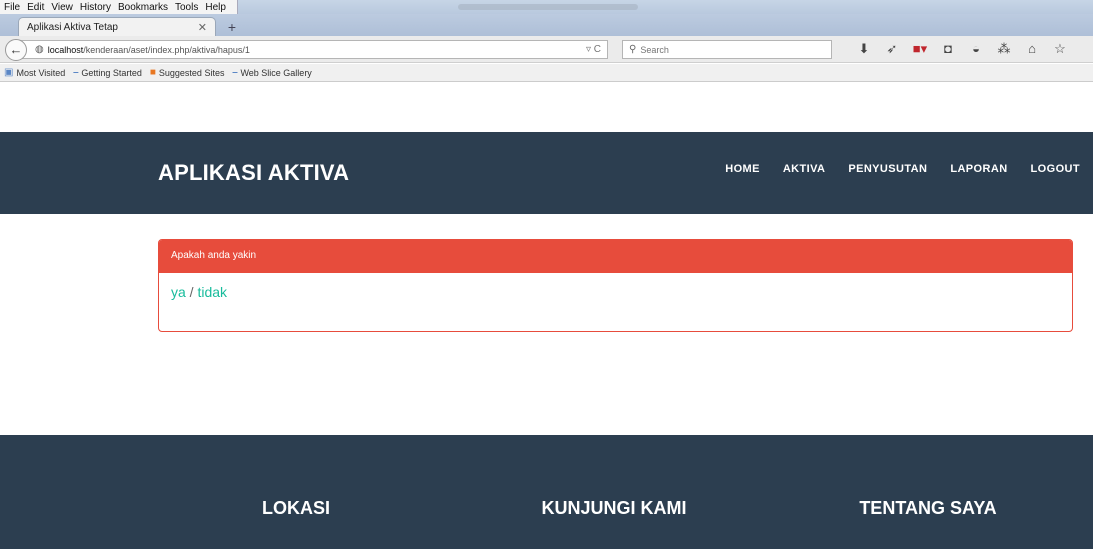 Image resolution: width=1093 pixels, height=549 pixels. What do you see at coordinates (232, 27) in the screenshot?
I see `new-tab-icon: +` at bounding box center [232, 27].